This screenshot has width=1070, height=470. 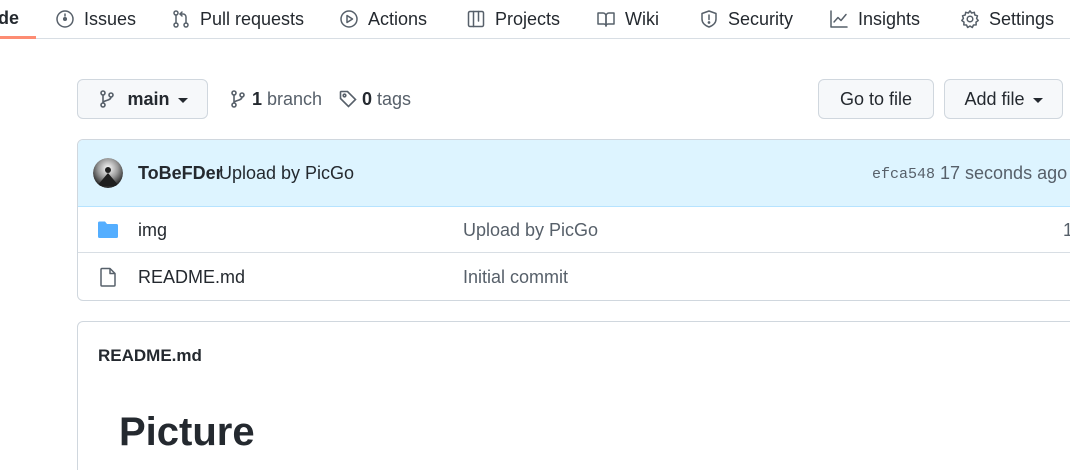 I want to click on table-icon, so click(x=476, y=19).